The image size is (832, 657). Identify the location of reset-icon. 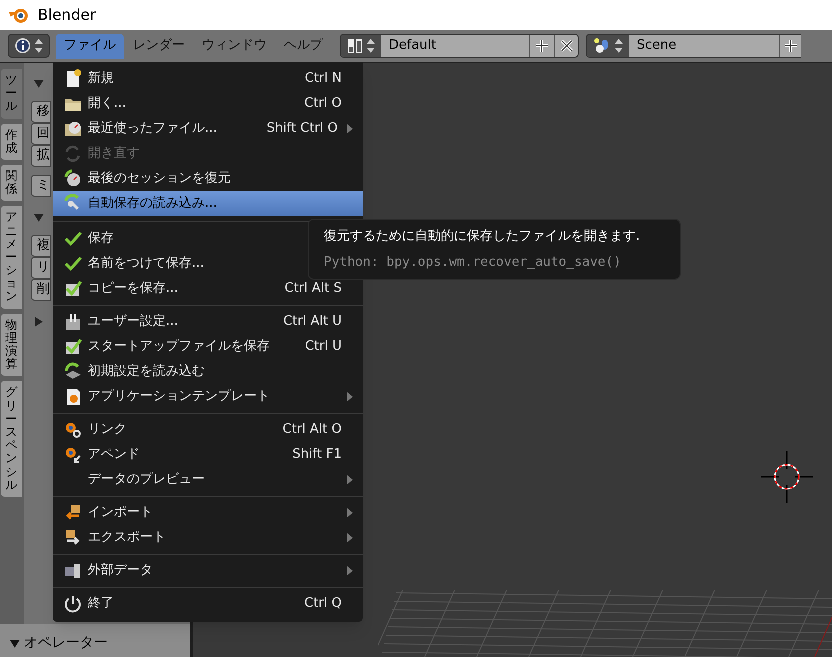
(73, 372).